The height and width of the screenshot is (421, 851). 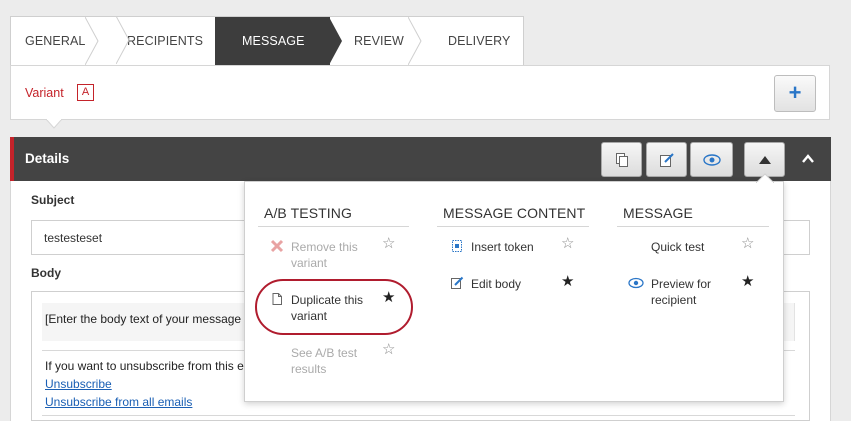 I want to click on unsubscribe-all-link: Unsubscribe from all emails, so click(x=118, y=402).